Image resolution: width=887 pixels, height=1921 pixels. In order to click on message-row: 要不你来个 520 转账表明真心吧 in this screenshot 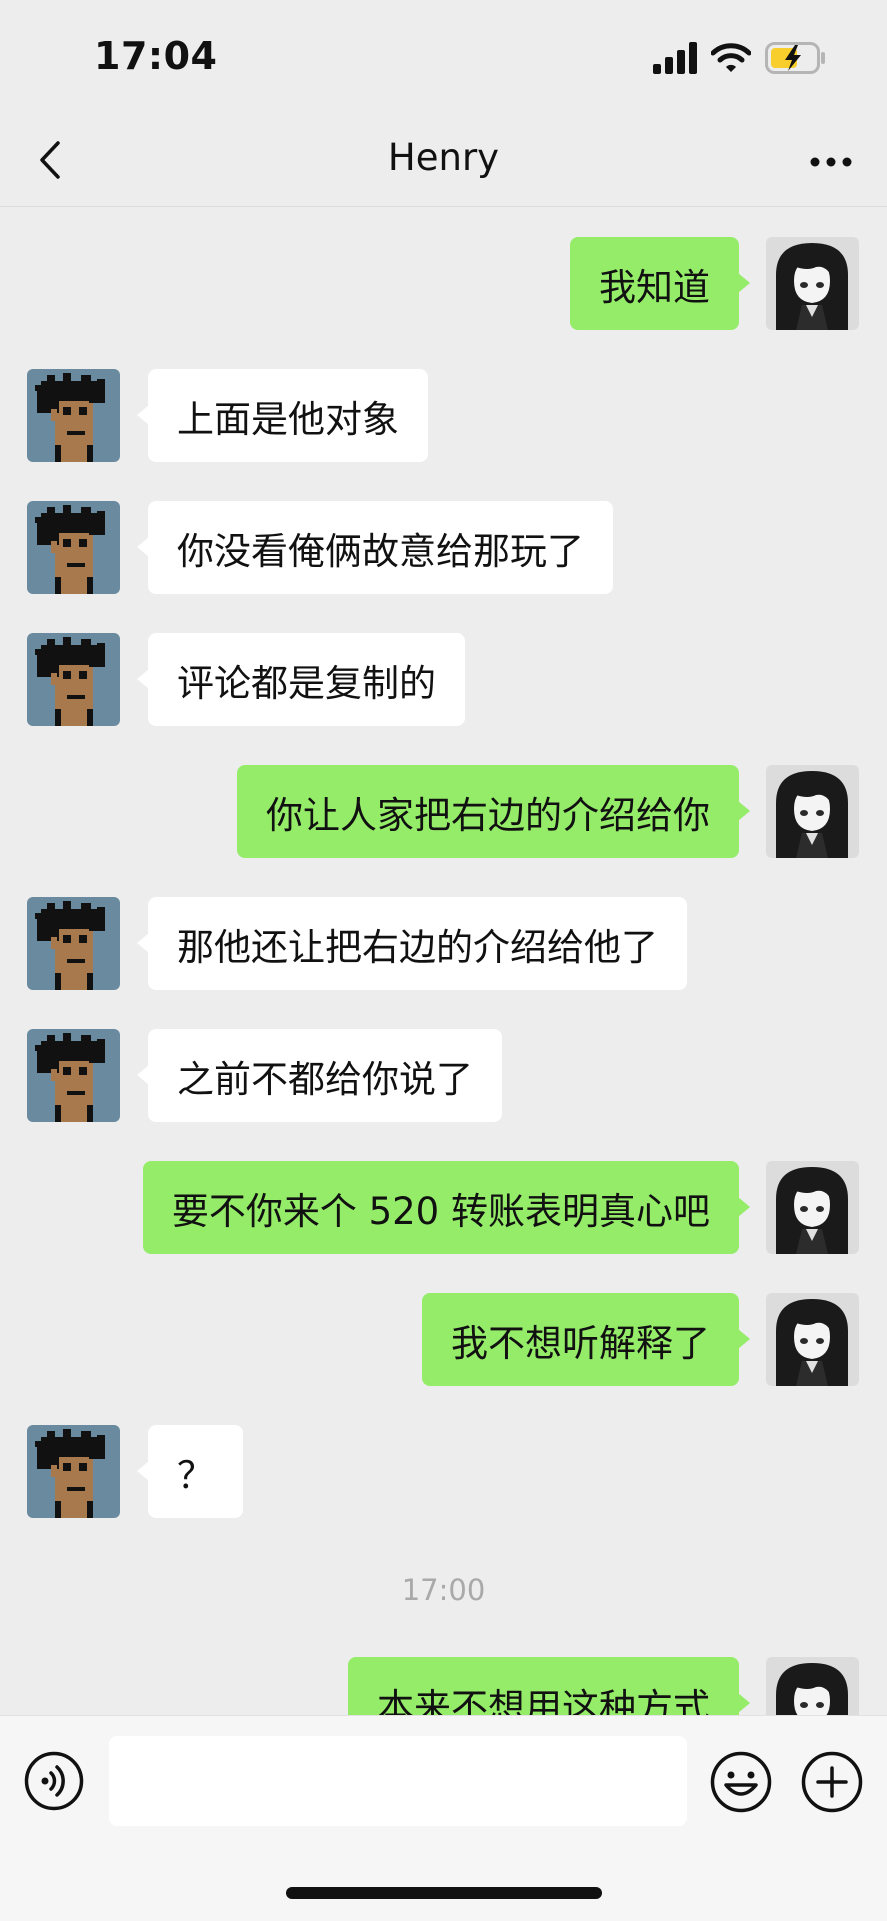, I will do `click(443, 1208)`.